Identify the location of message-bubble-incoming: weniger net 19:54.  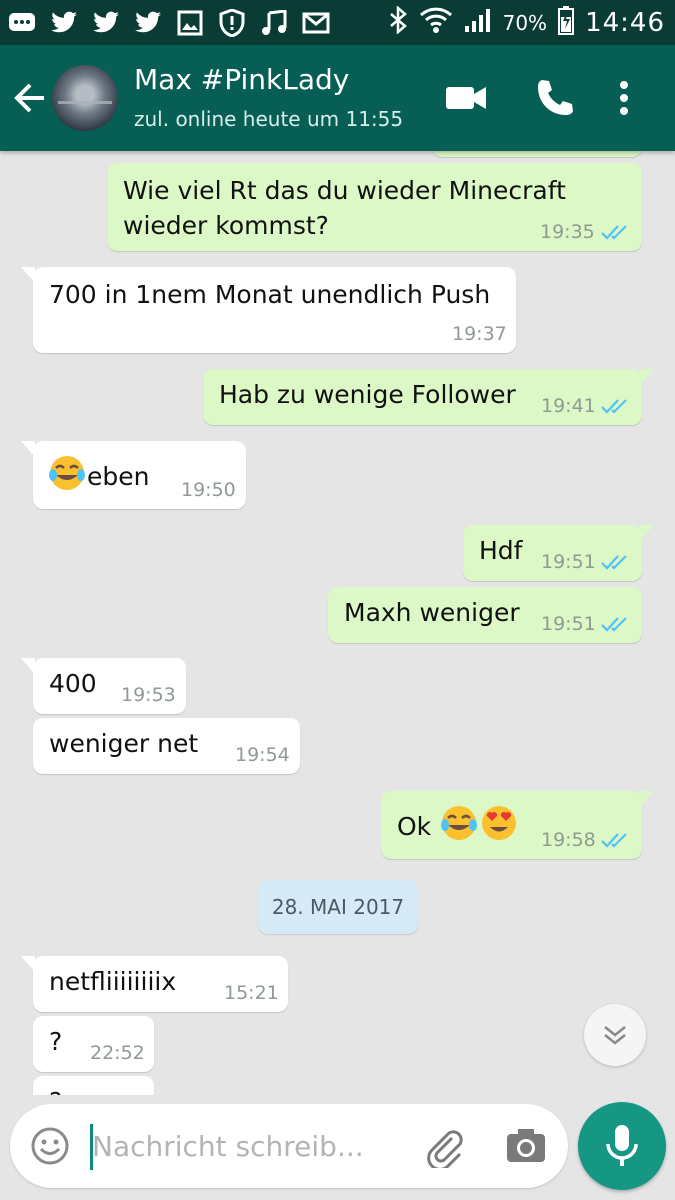
(166, 746).